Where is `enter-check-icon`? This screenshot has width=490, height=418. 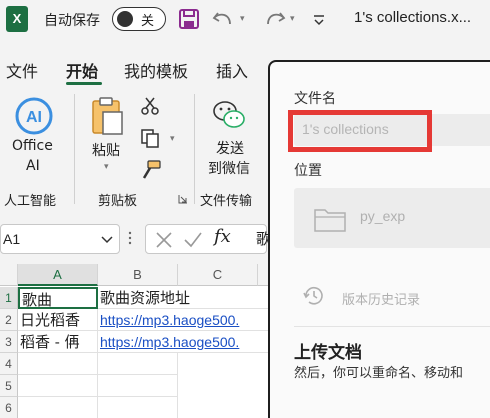
enter-check-icon is located at coordinates (193, 240).